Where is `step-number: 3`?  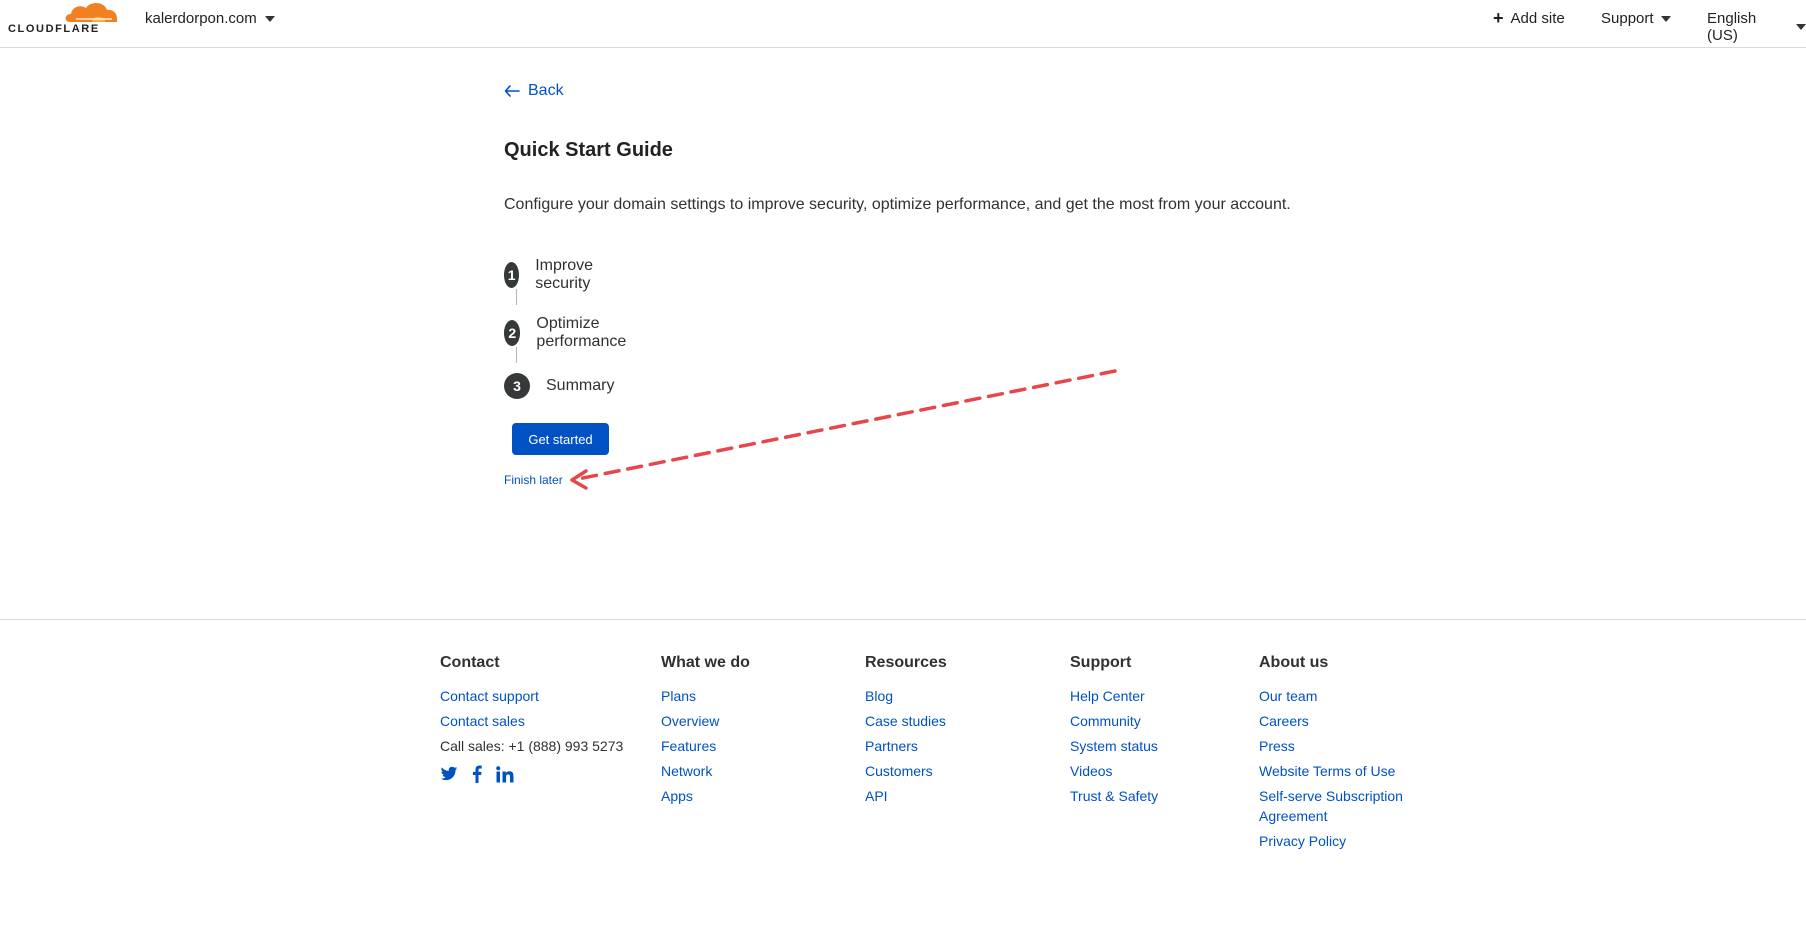 step-number: 3 is located at coordinates (517, 386).